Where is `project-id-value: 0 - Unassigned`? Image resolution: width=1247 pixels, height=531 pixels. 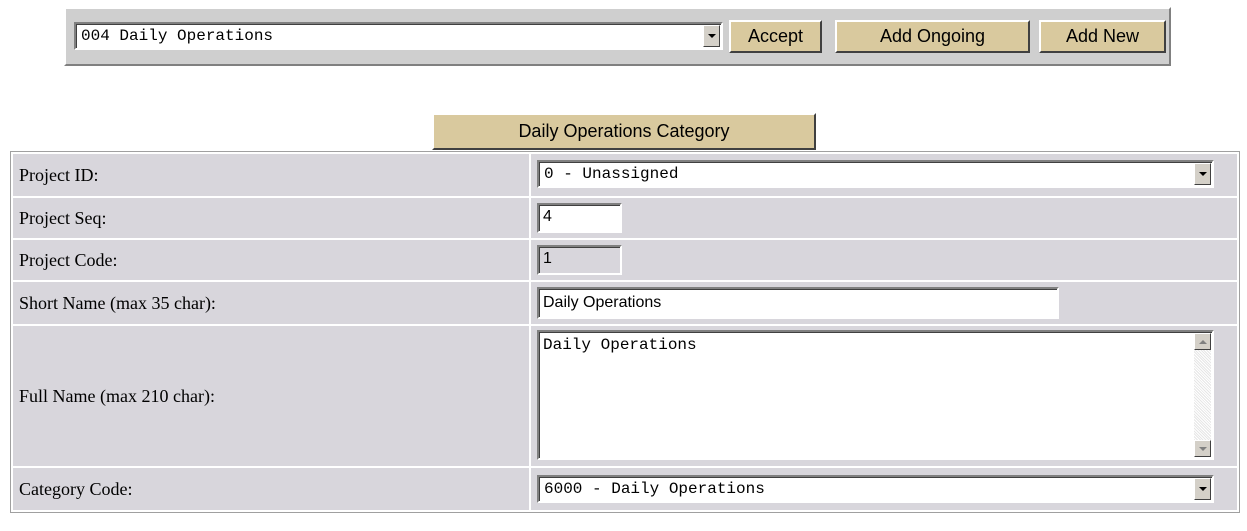 project-id-value: 0 - Unassigned is located at coordinates (611, 174).